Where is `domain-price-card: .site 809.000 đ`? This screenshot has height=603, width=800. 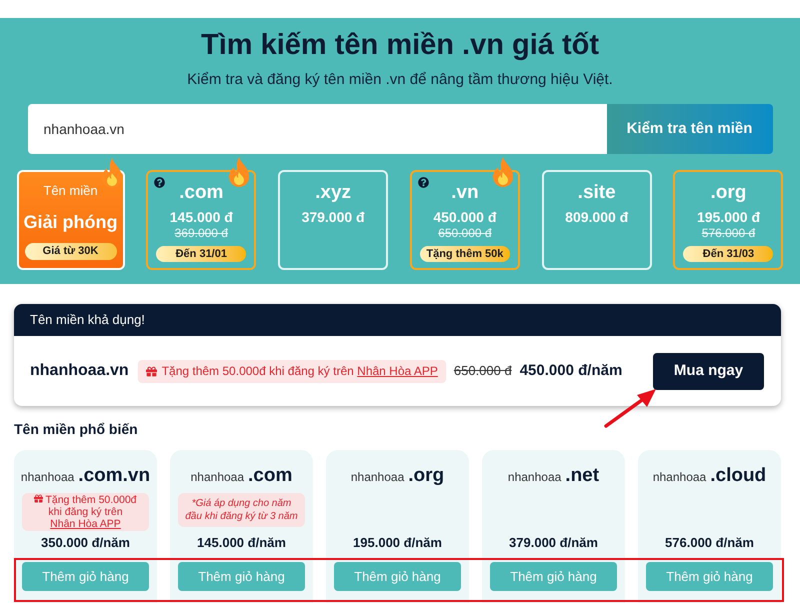 domain-price-card: .site 809.000 đ is located at coordinates (597, 220).